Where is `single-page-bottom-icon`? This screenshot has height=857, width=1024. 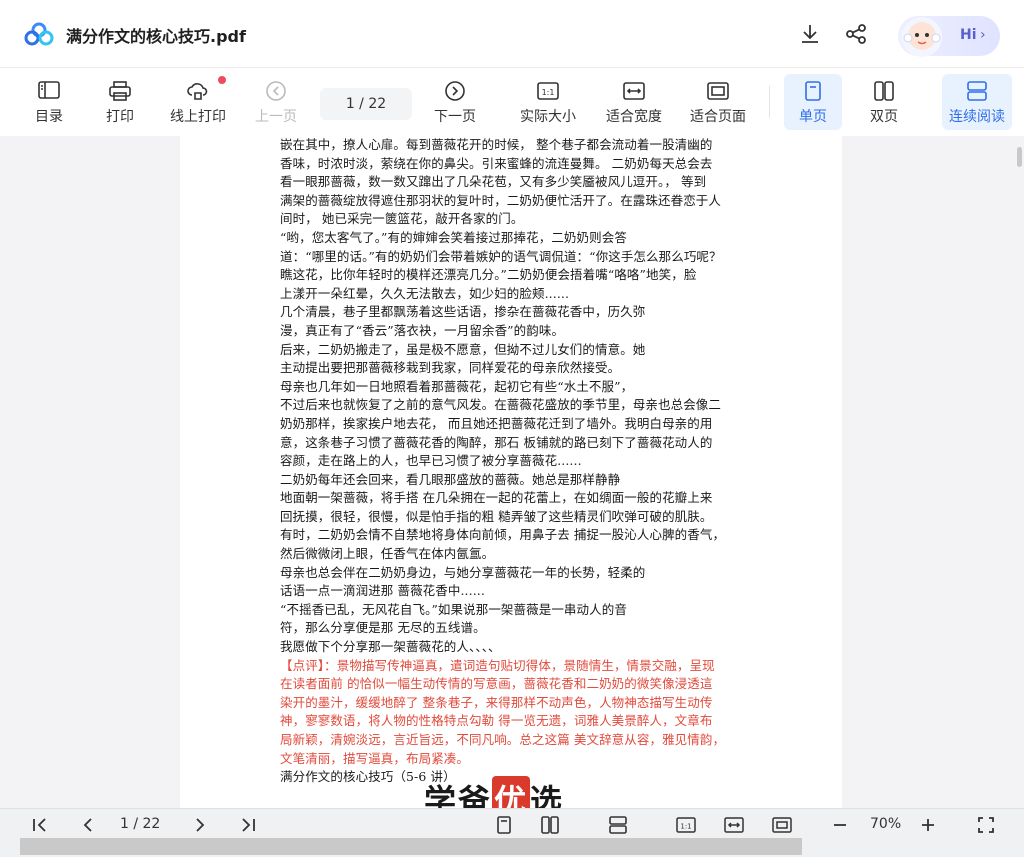 single-page-bottom-icon is located at coordinates (504, 825).